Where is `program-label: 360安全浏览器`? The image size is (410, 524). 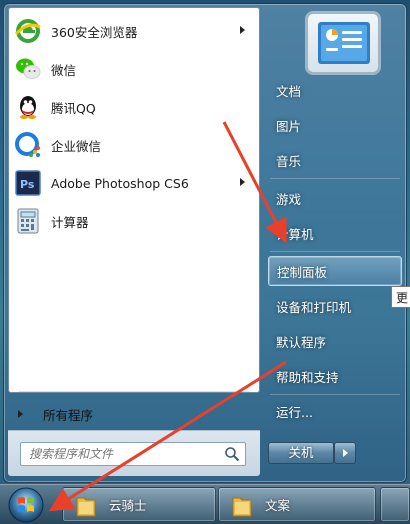 program-label: 360安全浏览器 is located at coordinates (94, 32).